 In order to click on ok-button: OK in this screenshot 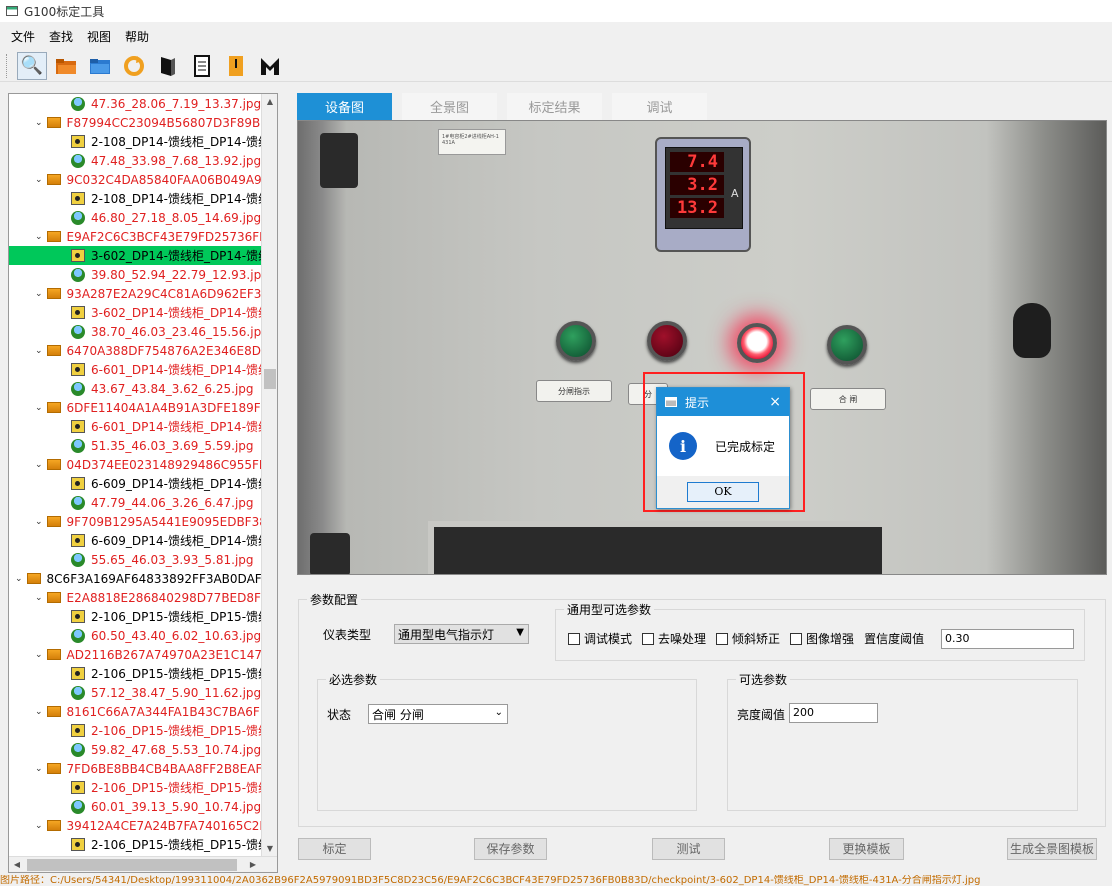, I will do `click(723, 492)`.